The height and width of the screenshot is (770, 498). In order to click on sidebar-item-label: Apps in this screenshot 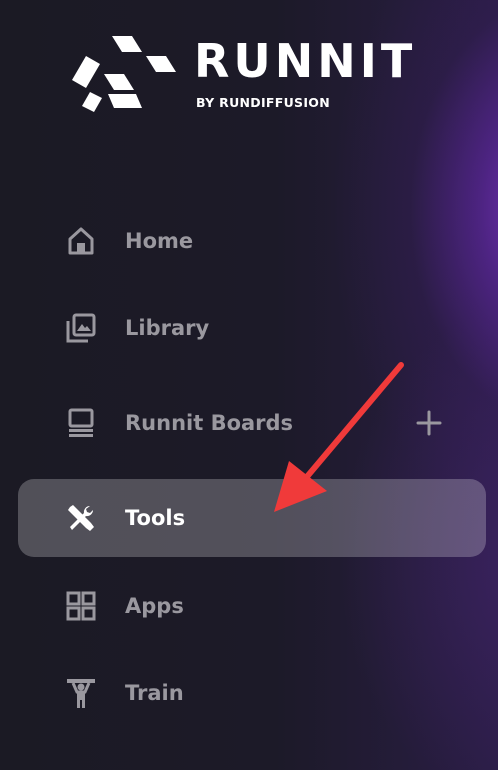, I will do `click(154, 606)`.